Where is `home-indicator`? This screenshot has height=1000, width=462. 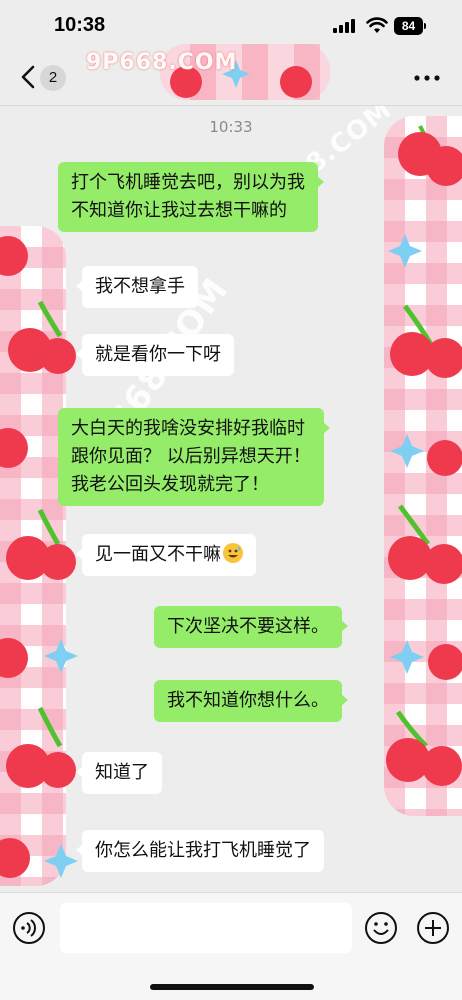
home-indicator is located at coordinates (232, 987).